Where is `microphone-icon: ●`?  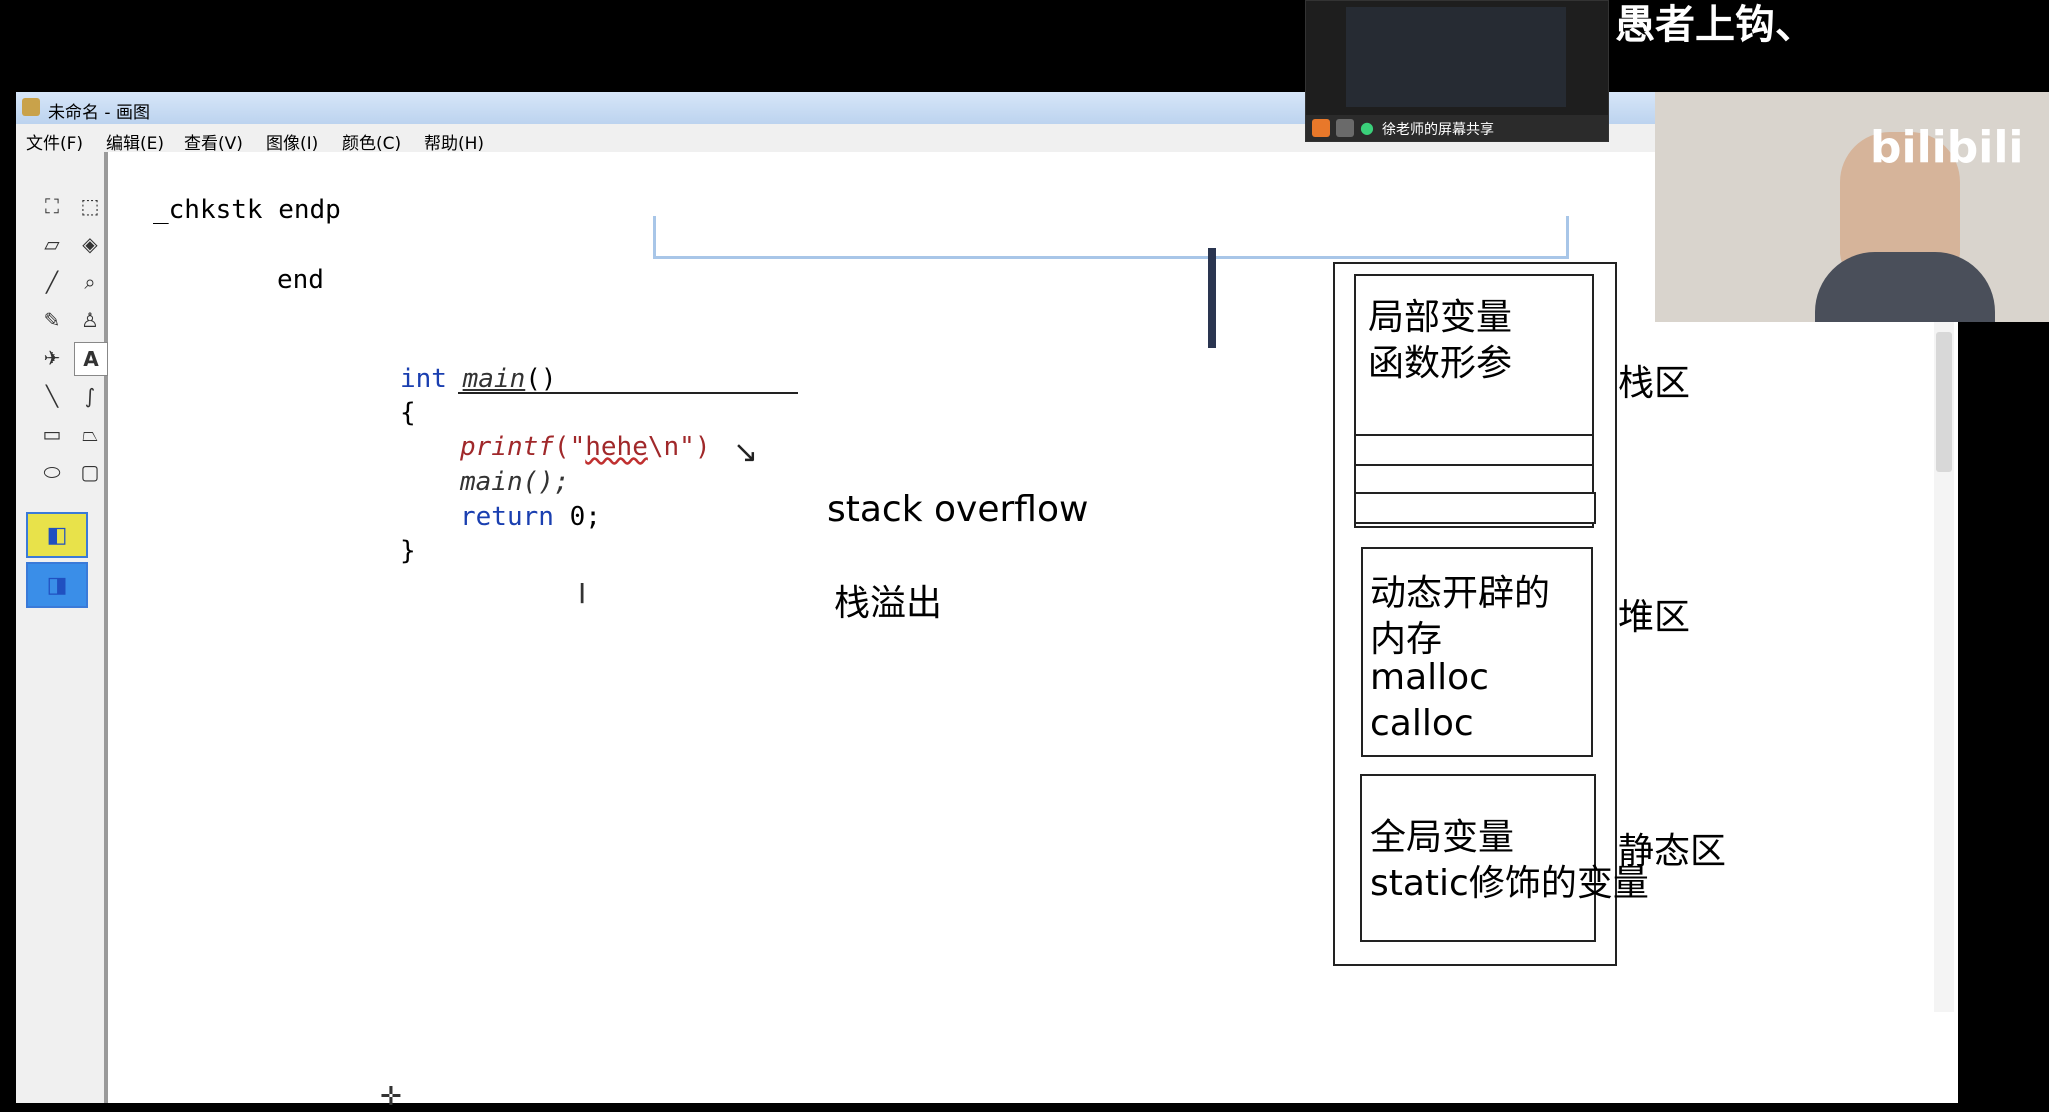
microphone-icon: ● is located at coordinates (1367, 127).